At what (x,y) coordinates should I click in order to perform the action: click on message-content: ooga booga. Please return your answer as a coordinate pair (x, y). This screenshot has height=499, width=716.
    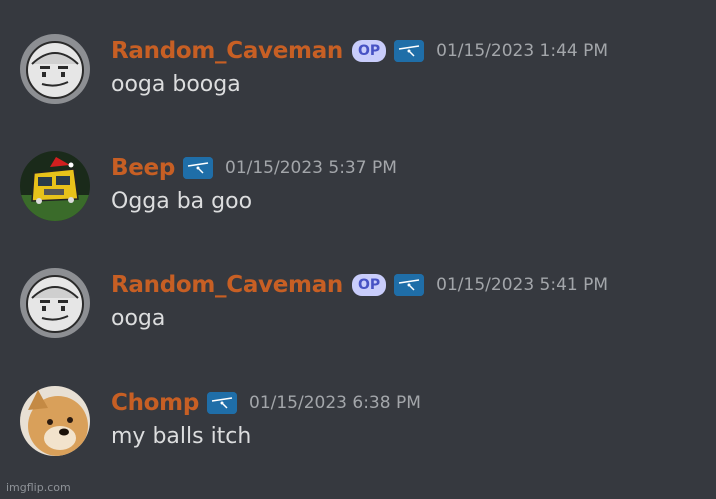
    Looking at the image, I should click on (176, 84).